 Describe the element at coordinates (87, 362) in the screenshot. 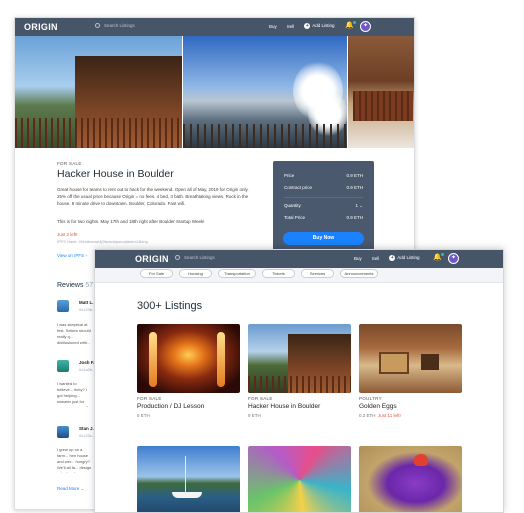

I see `reviewer-name: Josh F.` at that location.